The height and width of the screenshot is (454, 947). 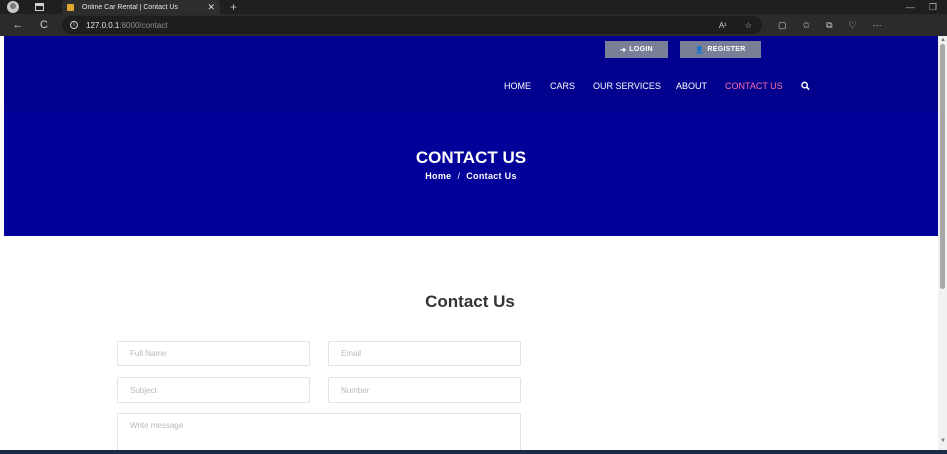 What do you see at coordinates (471, 157) in the screenshot?
I see `page-title: CONTACT US` at bounding box center [471, 157].